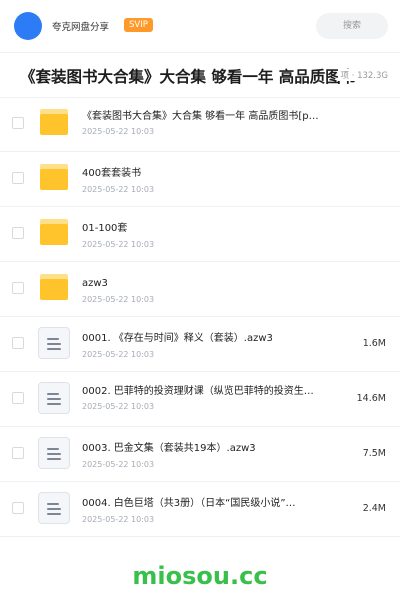  What do you see at coordinates (138, 25) in the screenshot?
I see `svip-badge: SVIP` at bounding box center [138, 25].